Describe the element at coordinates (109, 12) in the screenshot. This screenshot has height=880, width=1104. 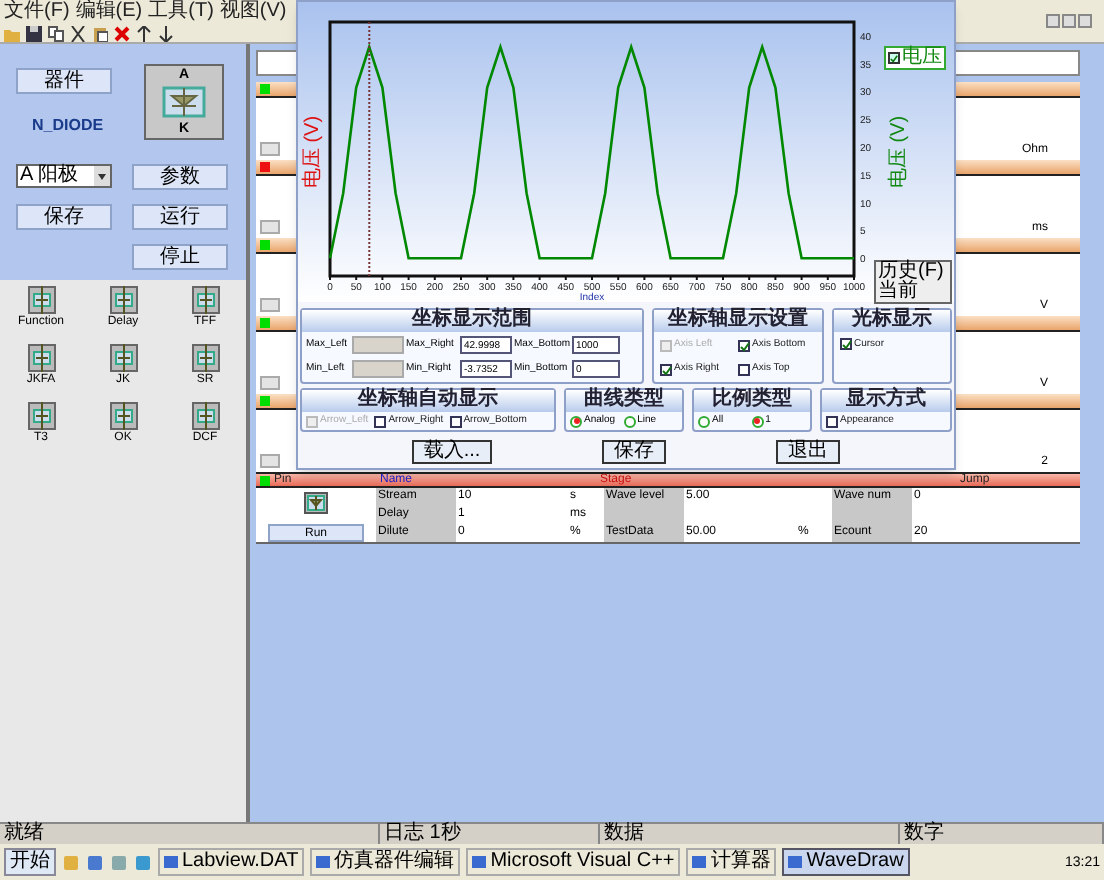
I see `menu-item: 编辑(E)` at that location.